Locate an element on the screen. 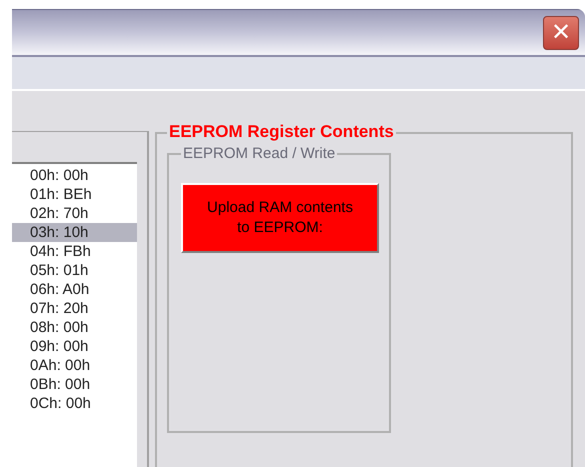 The height and width of the screenshot is (467, 585). register-item: 0Ah: 00h is located at coordinates (74, 365).